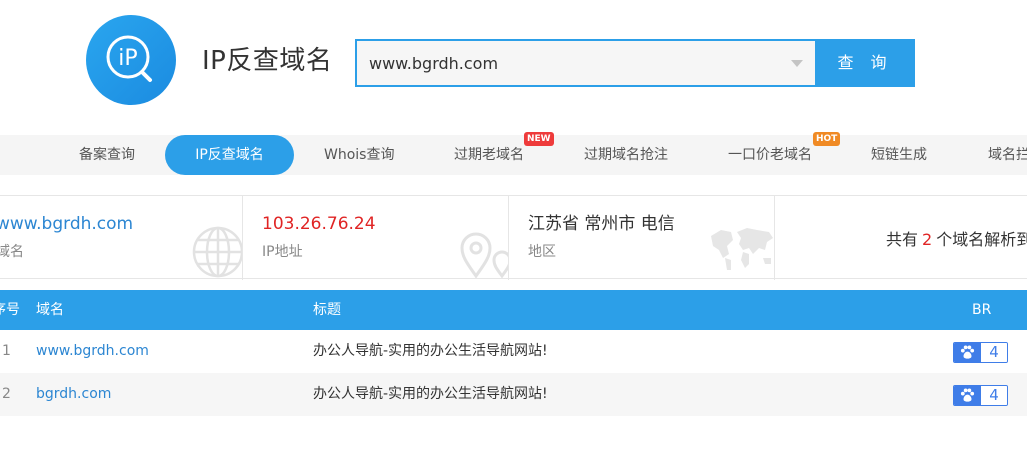 The width and height of the screenshot is (1027, 453). What do you see at coordinates (1007, 155) in the screenshot?
I see `nav-item-domain-block: 域名拦` at bounding box center [1007, 155].